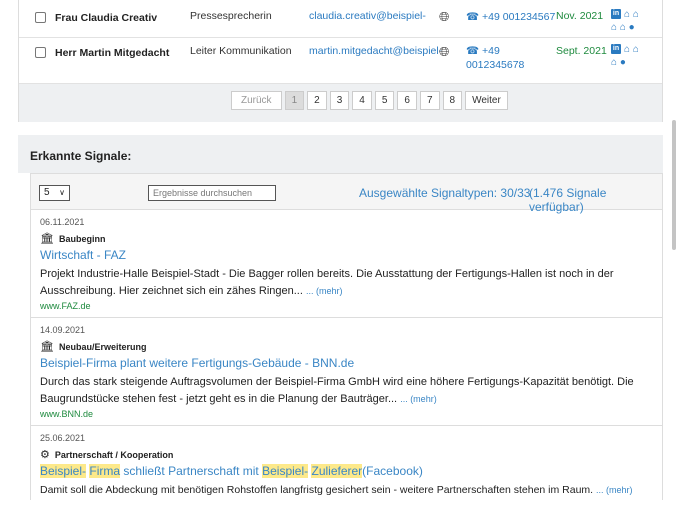  What do you see at coordinates (362, 100) in the screenshot?
I see `page-button-4: 4` at bounding box center [362, 100].